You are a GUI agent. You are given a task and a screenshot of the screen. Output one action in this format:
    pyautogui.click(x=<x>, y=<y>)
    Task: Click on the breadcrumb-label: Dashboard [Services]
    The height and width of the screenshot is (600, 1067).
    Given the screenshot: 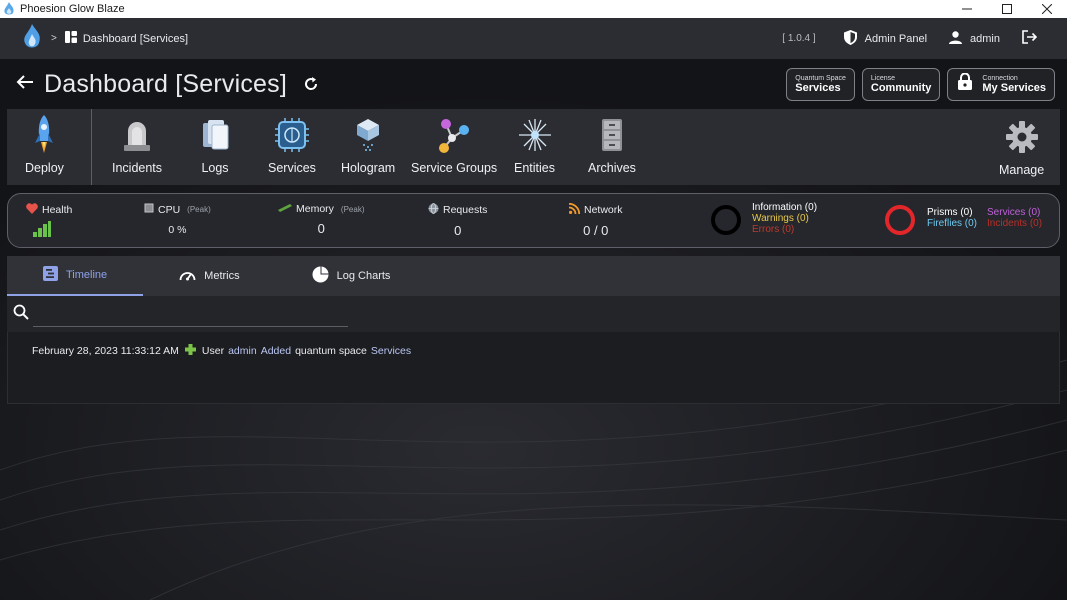 What is the action you would take?
    pyautogui.click(x=135, y=38)
    